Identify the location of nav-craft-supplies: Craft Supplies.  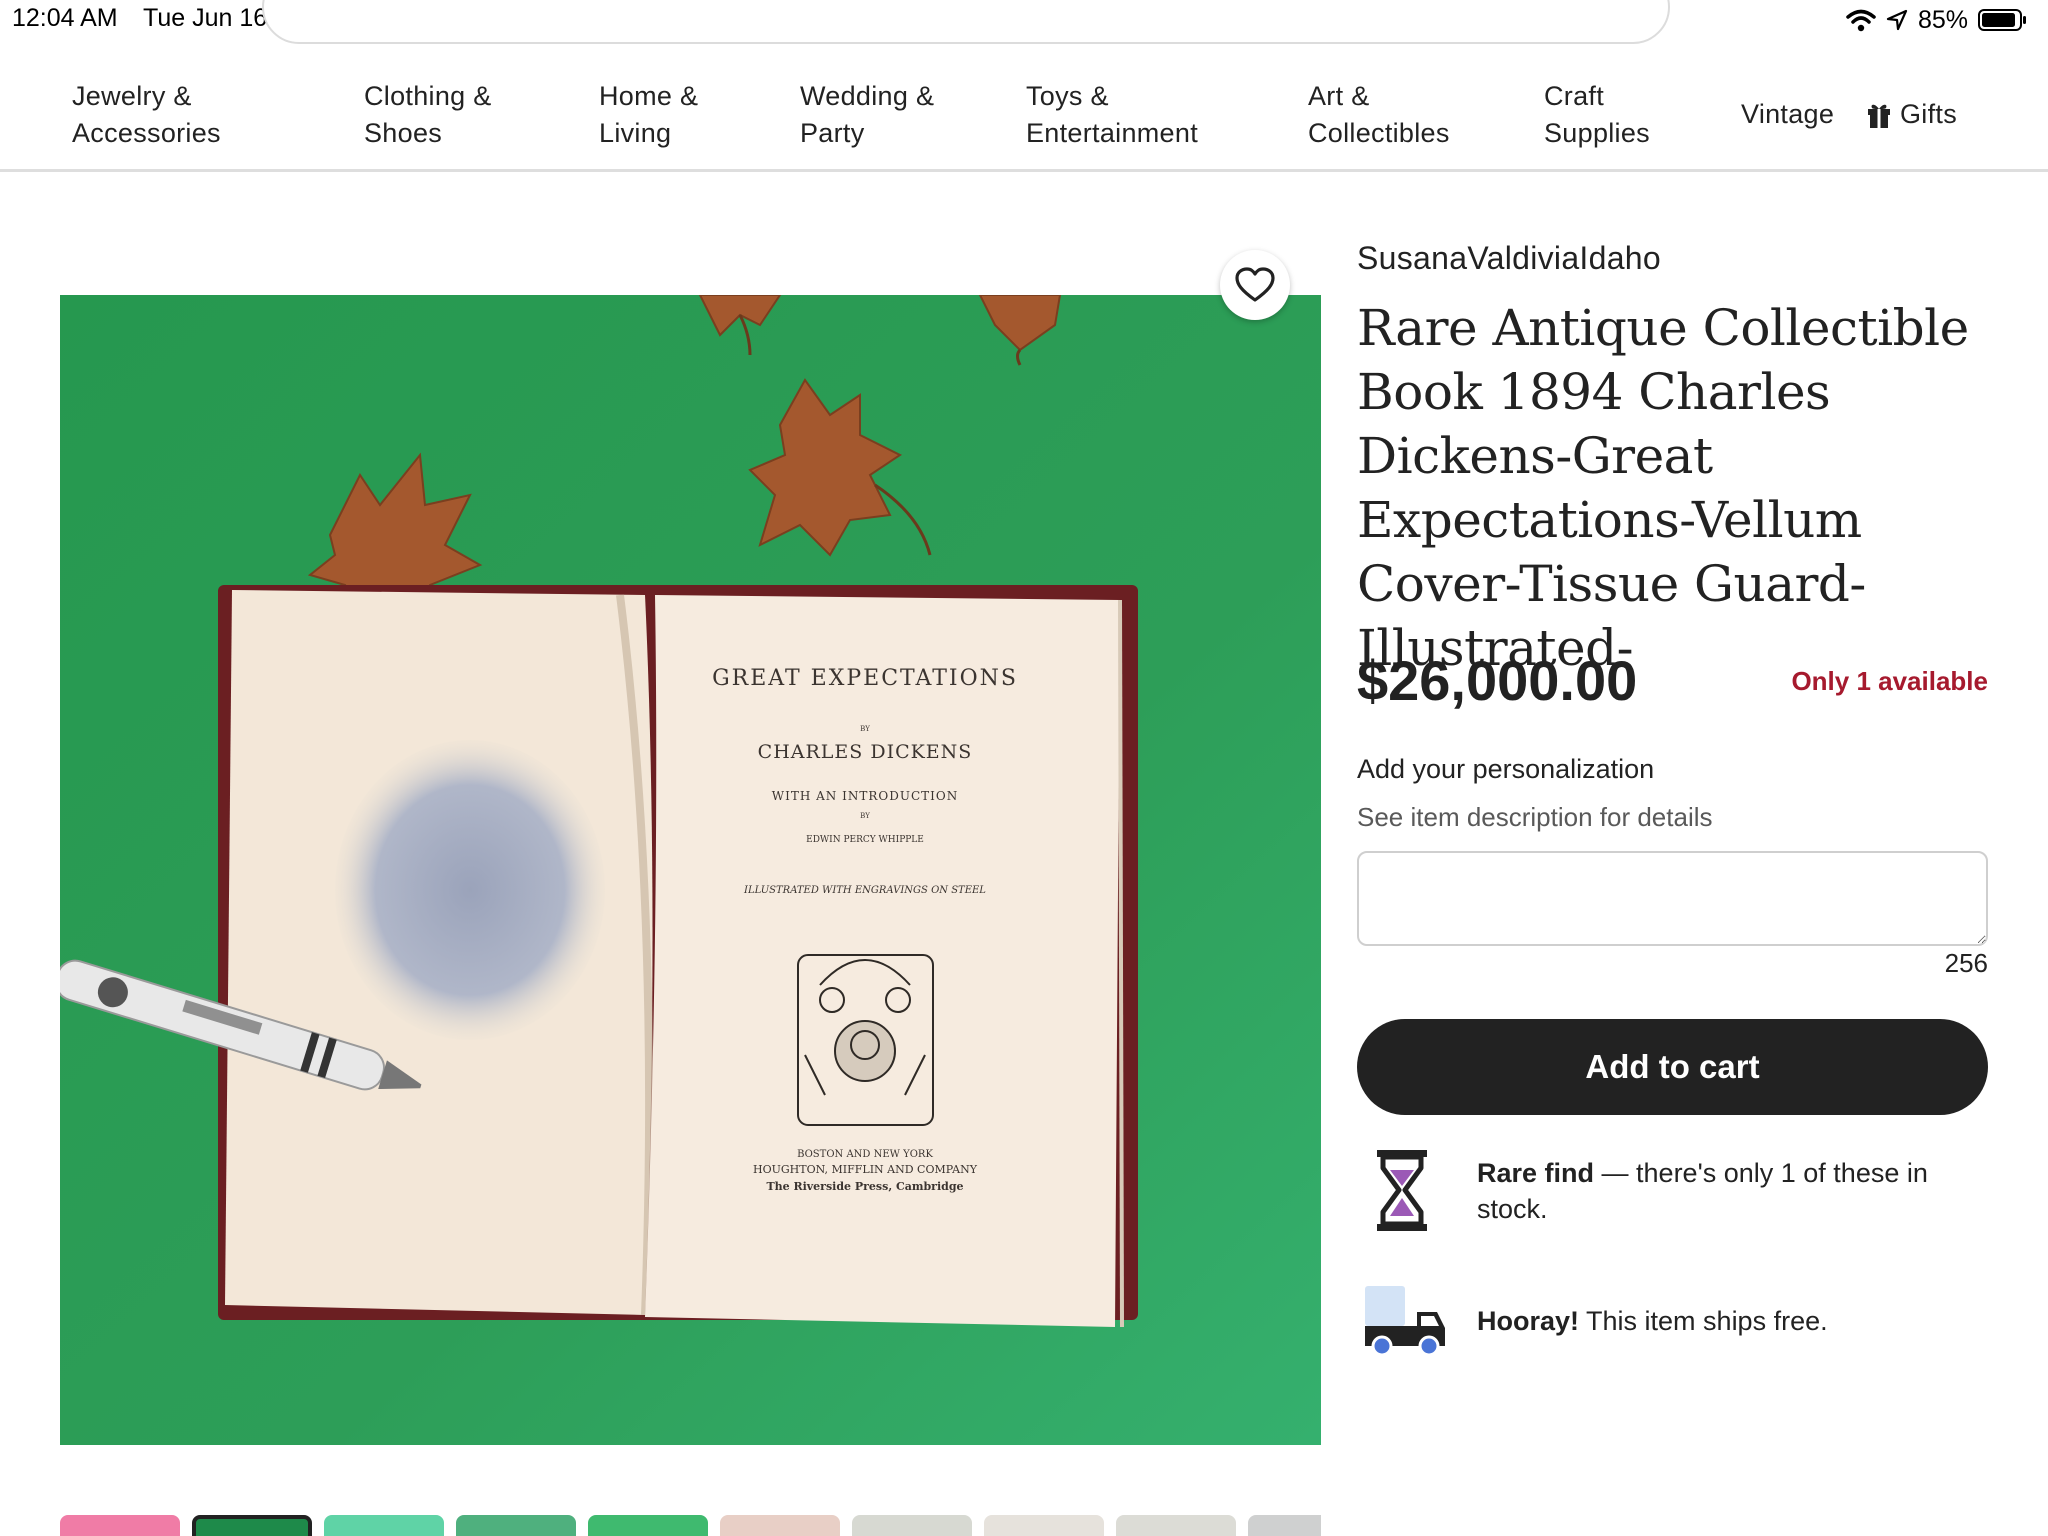
(1597, 115).